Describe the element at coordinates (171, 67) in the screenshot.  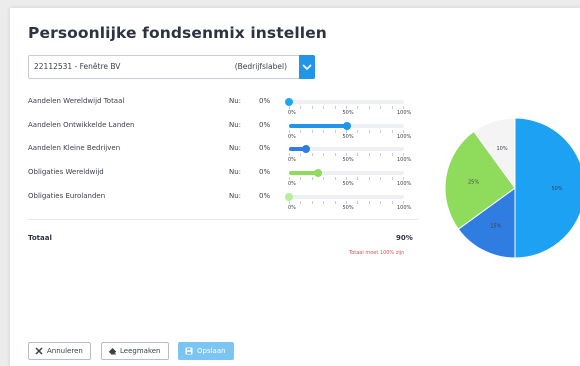
I see `account-select: 22112531 - Fenêtre BV (Bedrijfslabel)` at that location.